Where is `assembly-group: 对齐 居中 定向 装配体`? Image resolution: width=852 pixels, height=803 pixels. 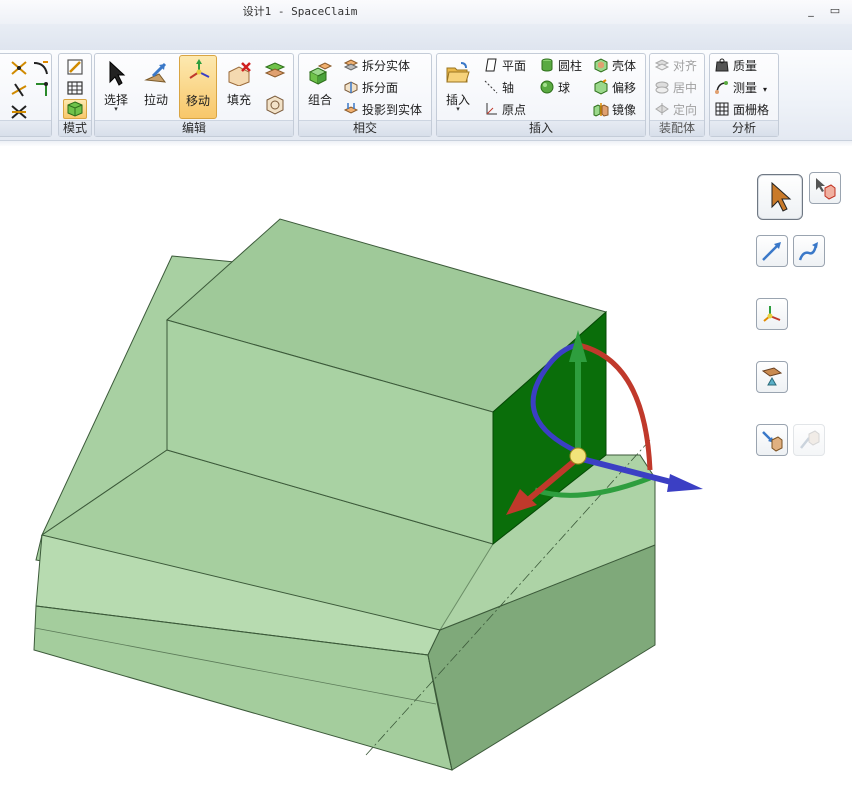 assembly-group: 对齐 居中 定向 装配体 is located at coordinates (677, 95).